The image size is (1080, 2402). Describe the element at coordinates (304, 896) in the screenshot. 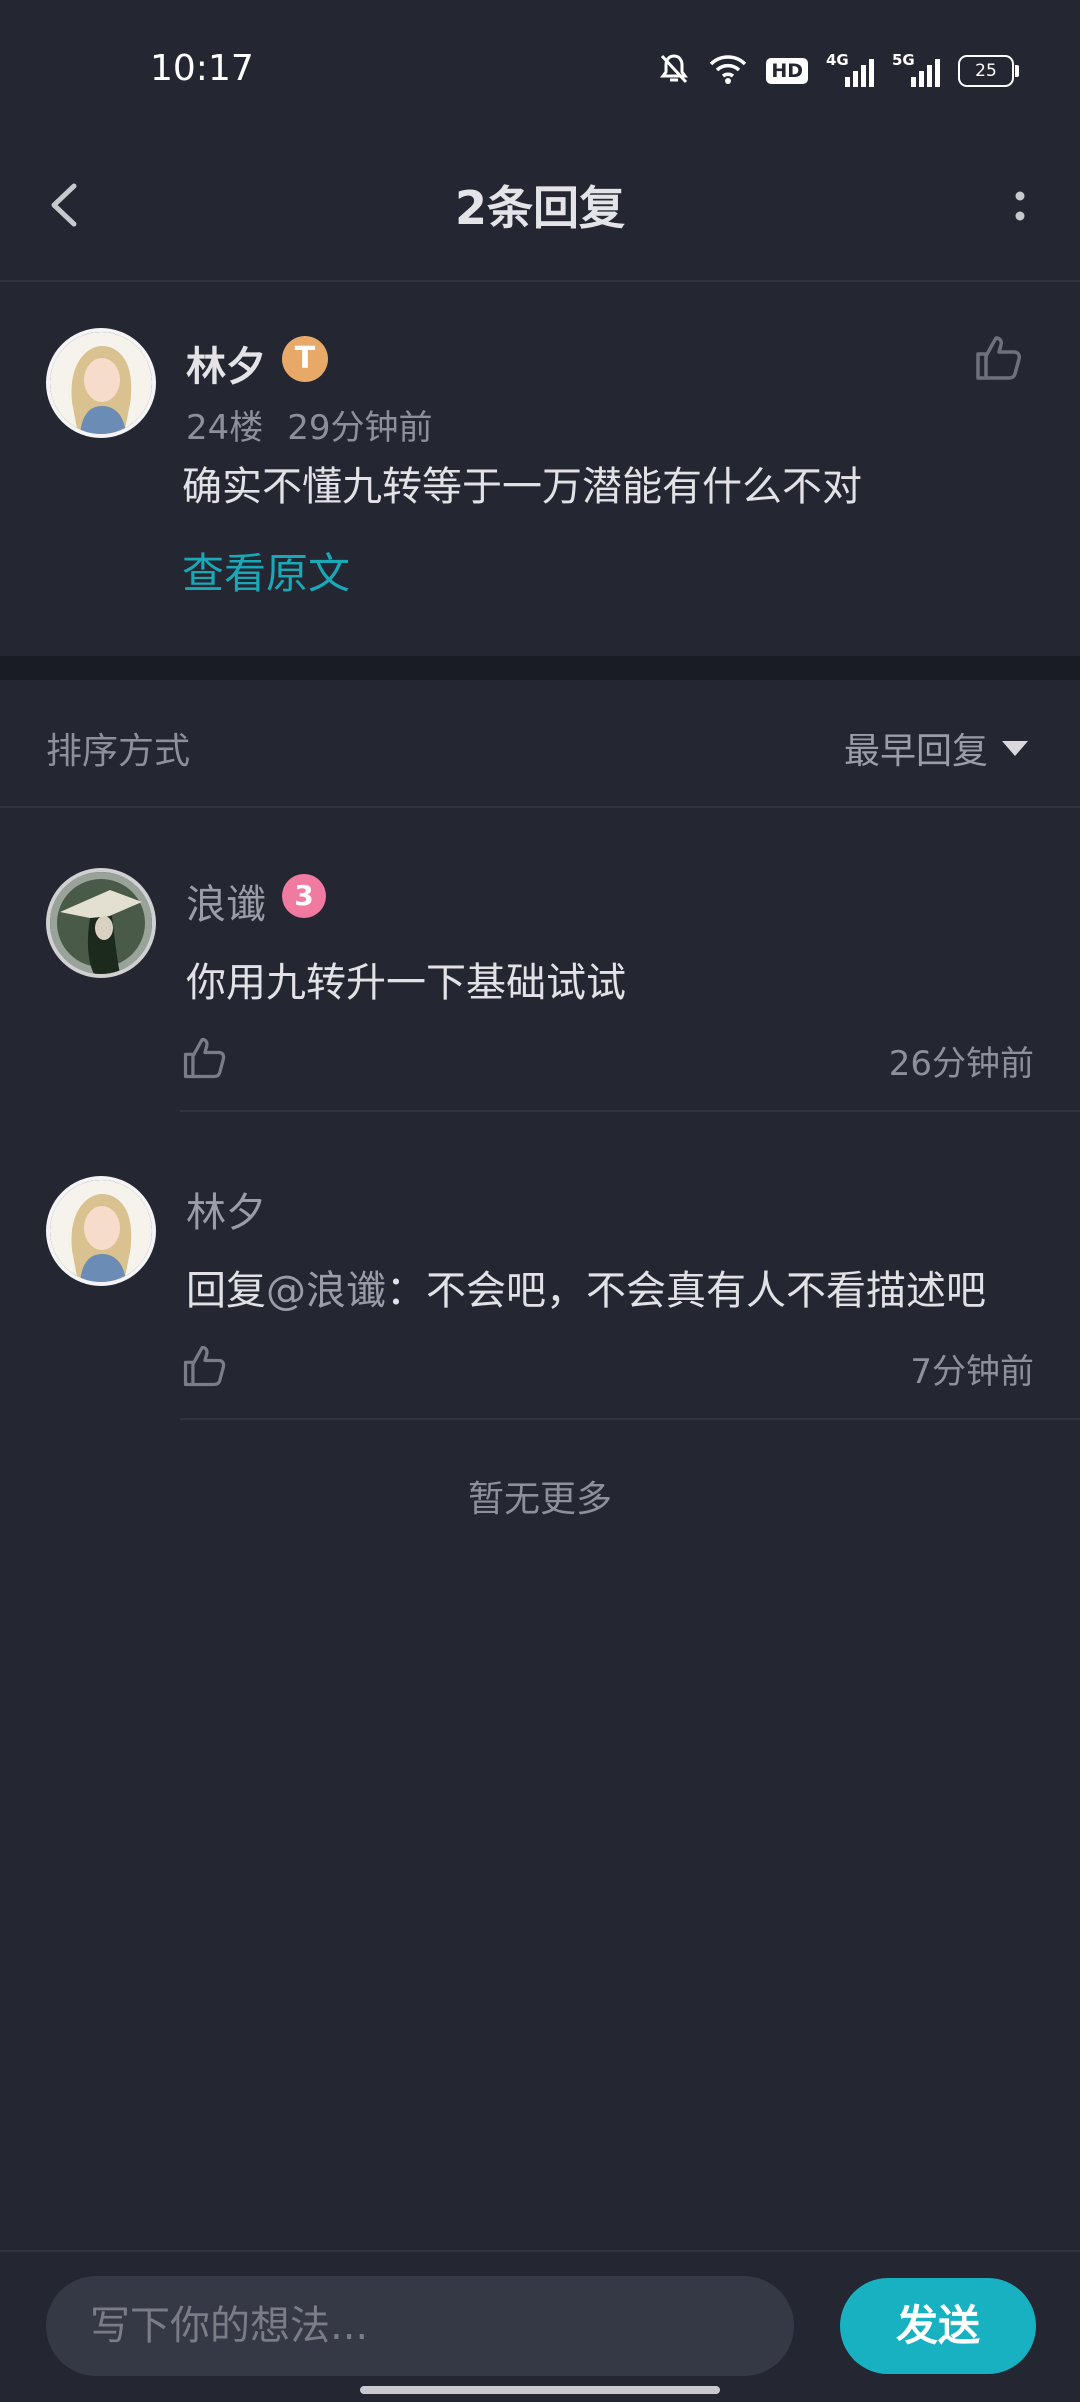

I see `level-badge: 3` at that location.